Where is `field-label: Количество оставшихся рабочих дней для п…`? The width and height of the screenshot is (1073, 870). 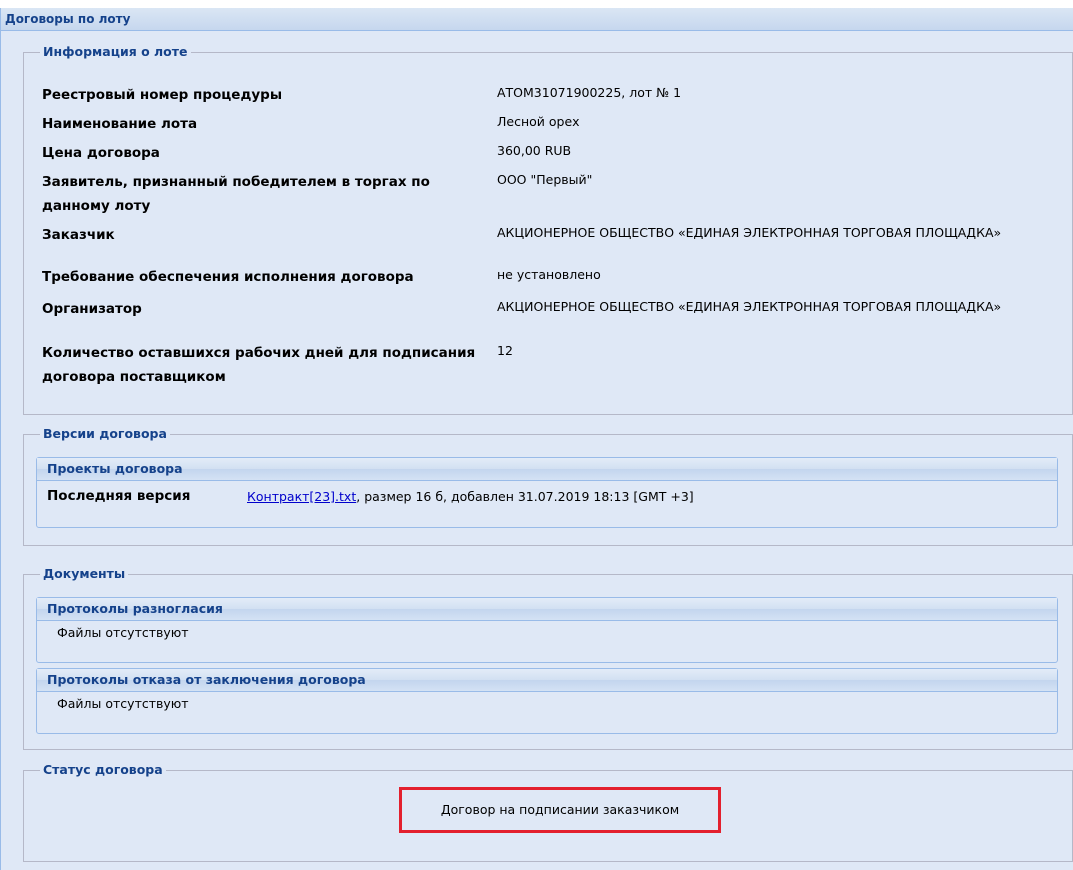
field-label: Количество оставшихся рабочих дней для п… is located at coordinates (259, 365).